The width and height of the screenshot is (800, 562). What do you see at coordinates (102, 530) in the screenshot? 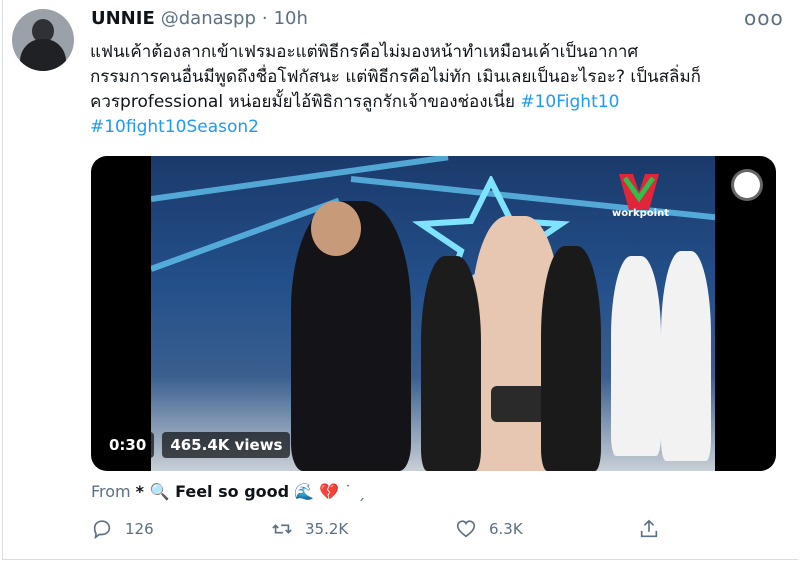
I see `reply-icon` at bounding box center [102, 530].